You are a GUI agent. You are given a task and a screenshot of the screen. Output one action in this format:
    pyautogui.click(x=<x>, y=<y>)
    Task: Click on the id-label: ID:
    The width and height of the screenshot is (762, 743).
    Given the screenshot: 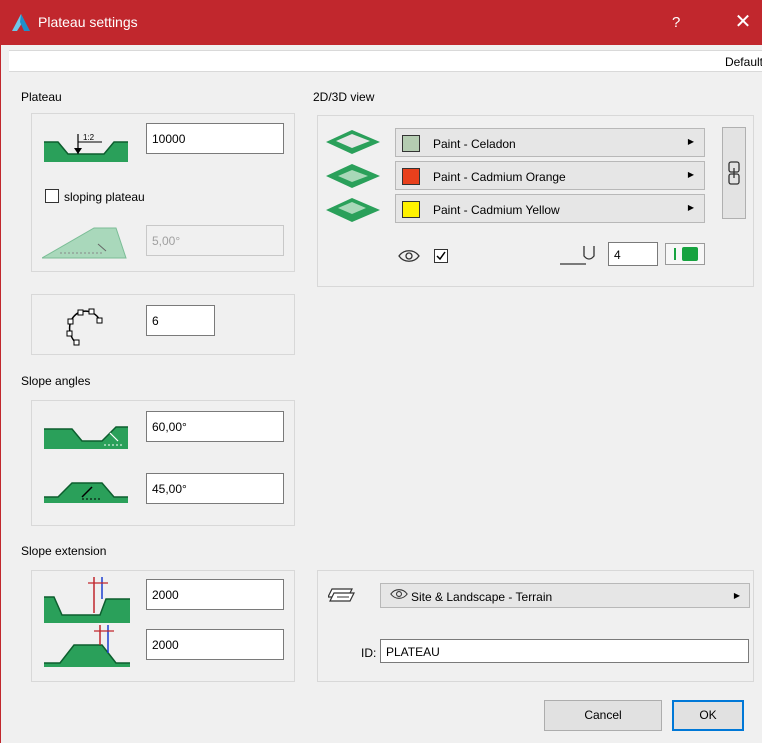 What is the action you would take?
    pyautogui.click(x=369, y=653)
    